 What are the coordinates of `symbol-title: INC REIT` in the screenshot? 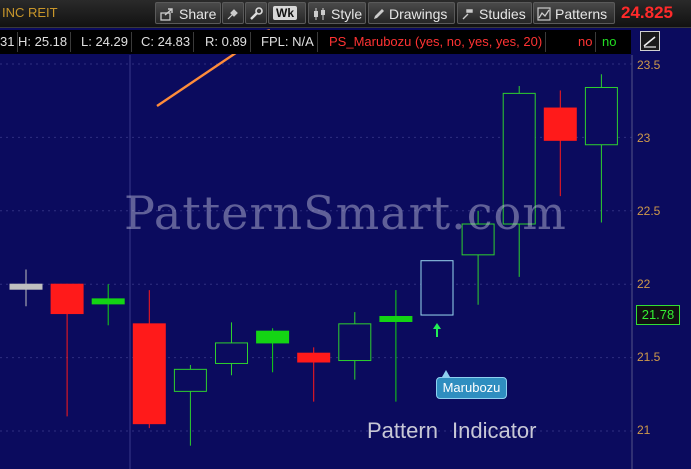 It's located at (30, 12).